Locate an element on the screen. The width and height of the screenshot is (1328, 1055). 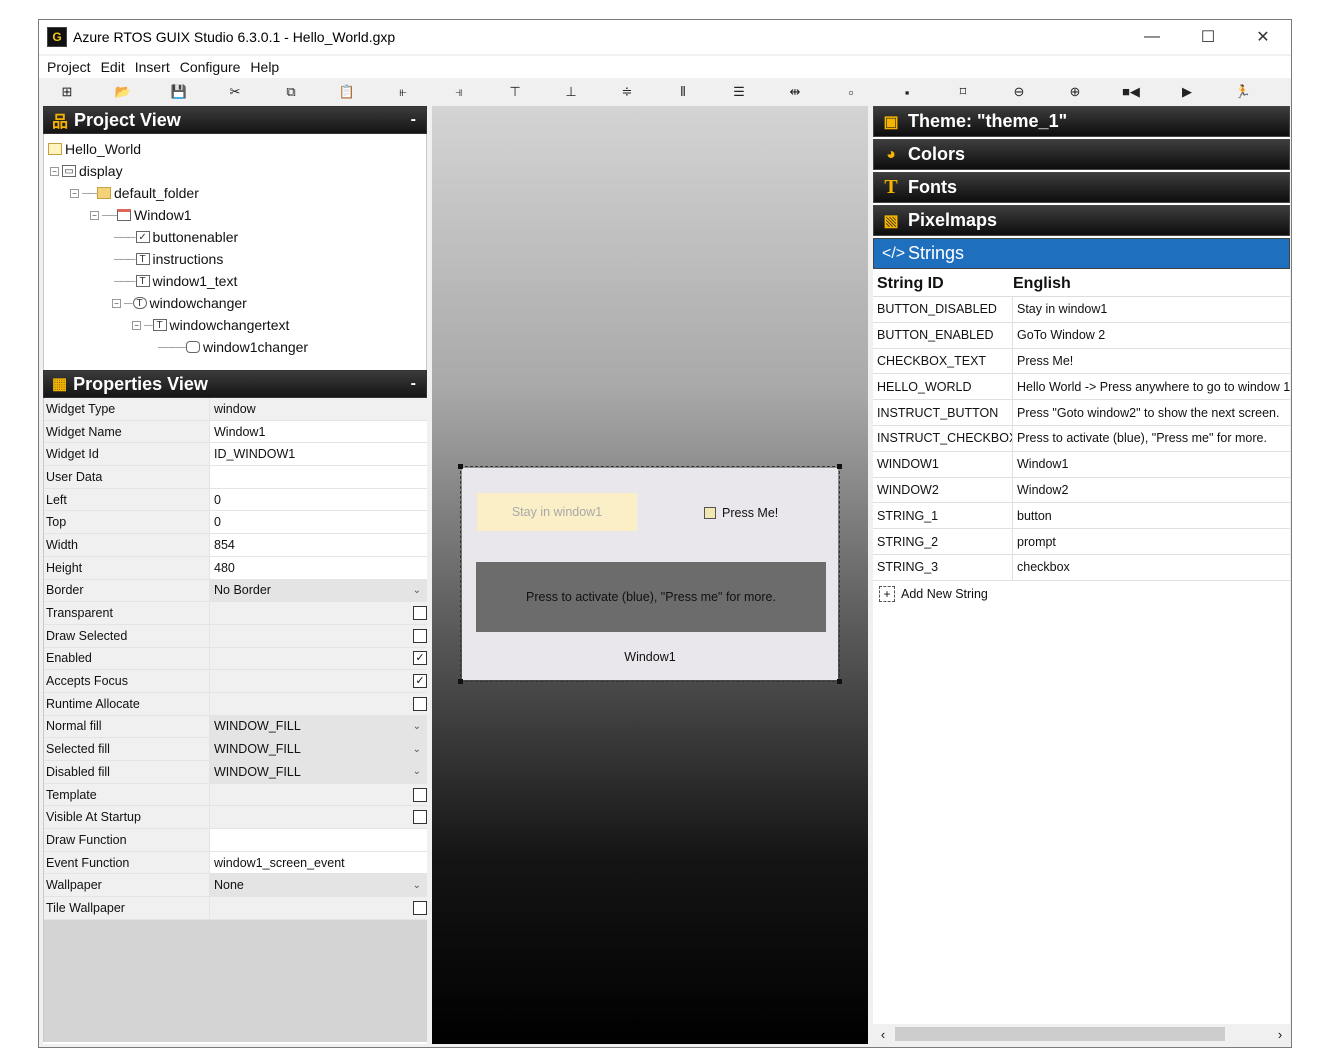
equal-width-button: ⇹ is located at coordinates (795, 92).